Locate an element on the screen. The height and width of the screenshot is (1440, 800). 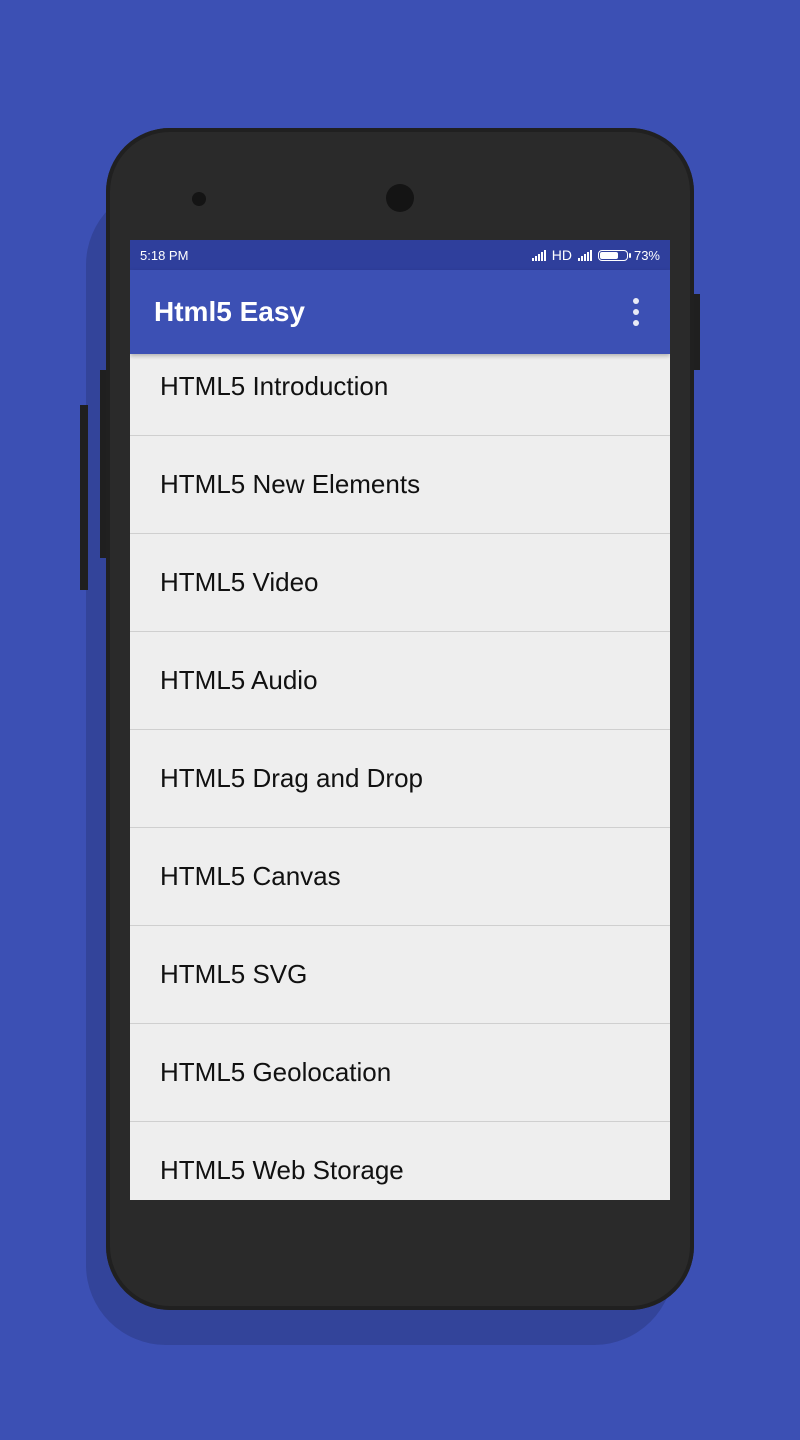
list-item: HTML5 New Elements is located at coordinates (400, 485).